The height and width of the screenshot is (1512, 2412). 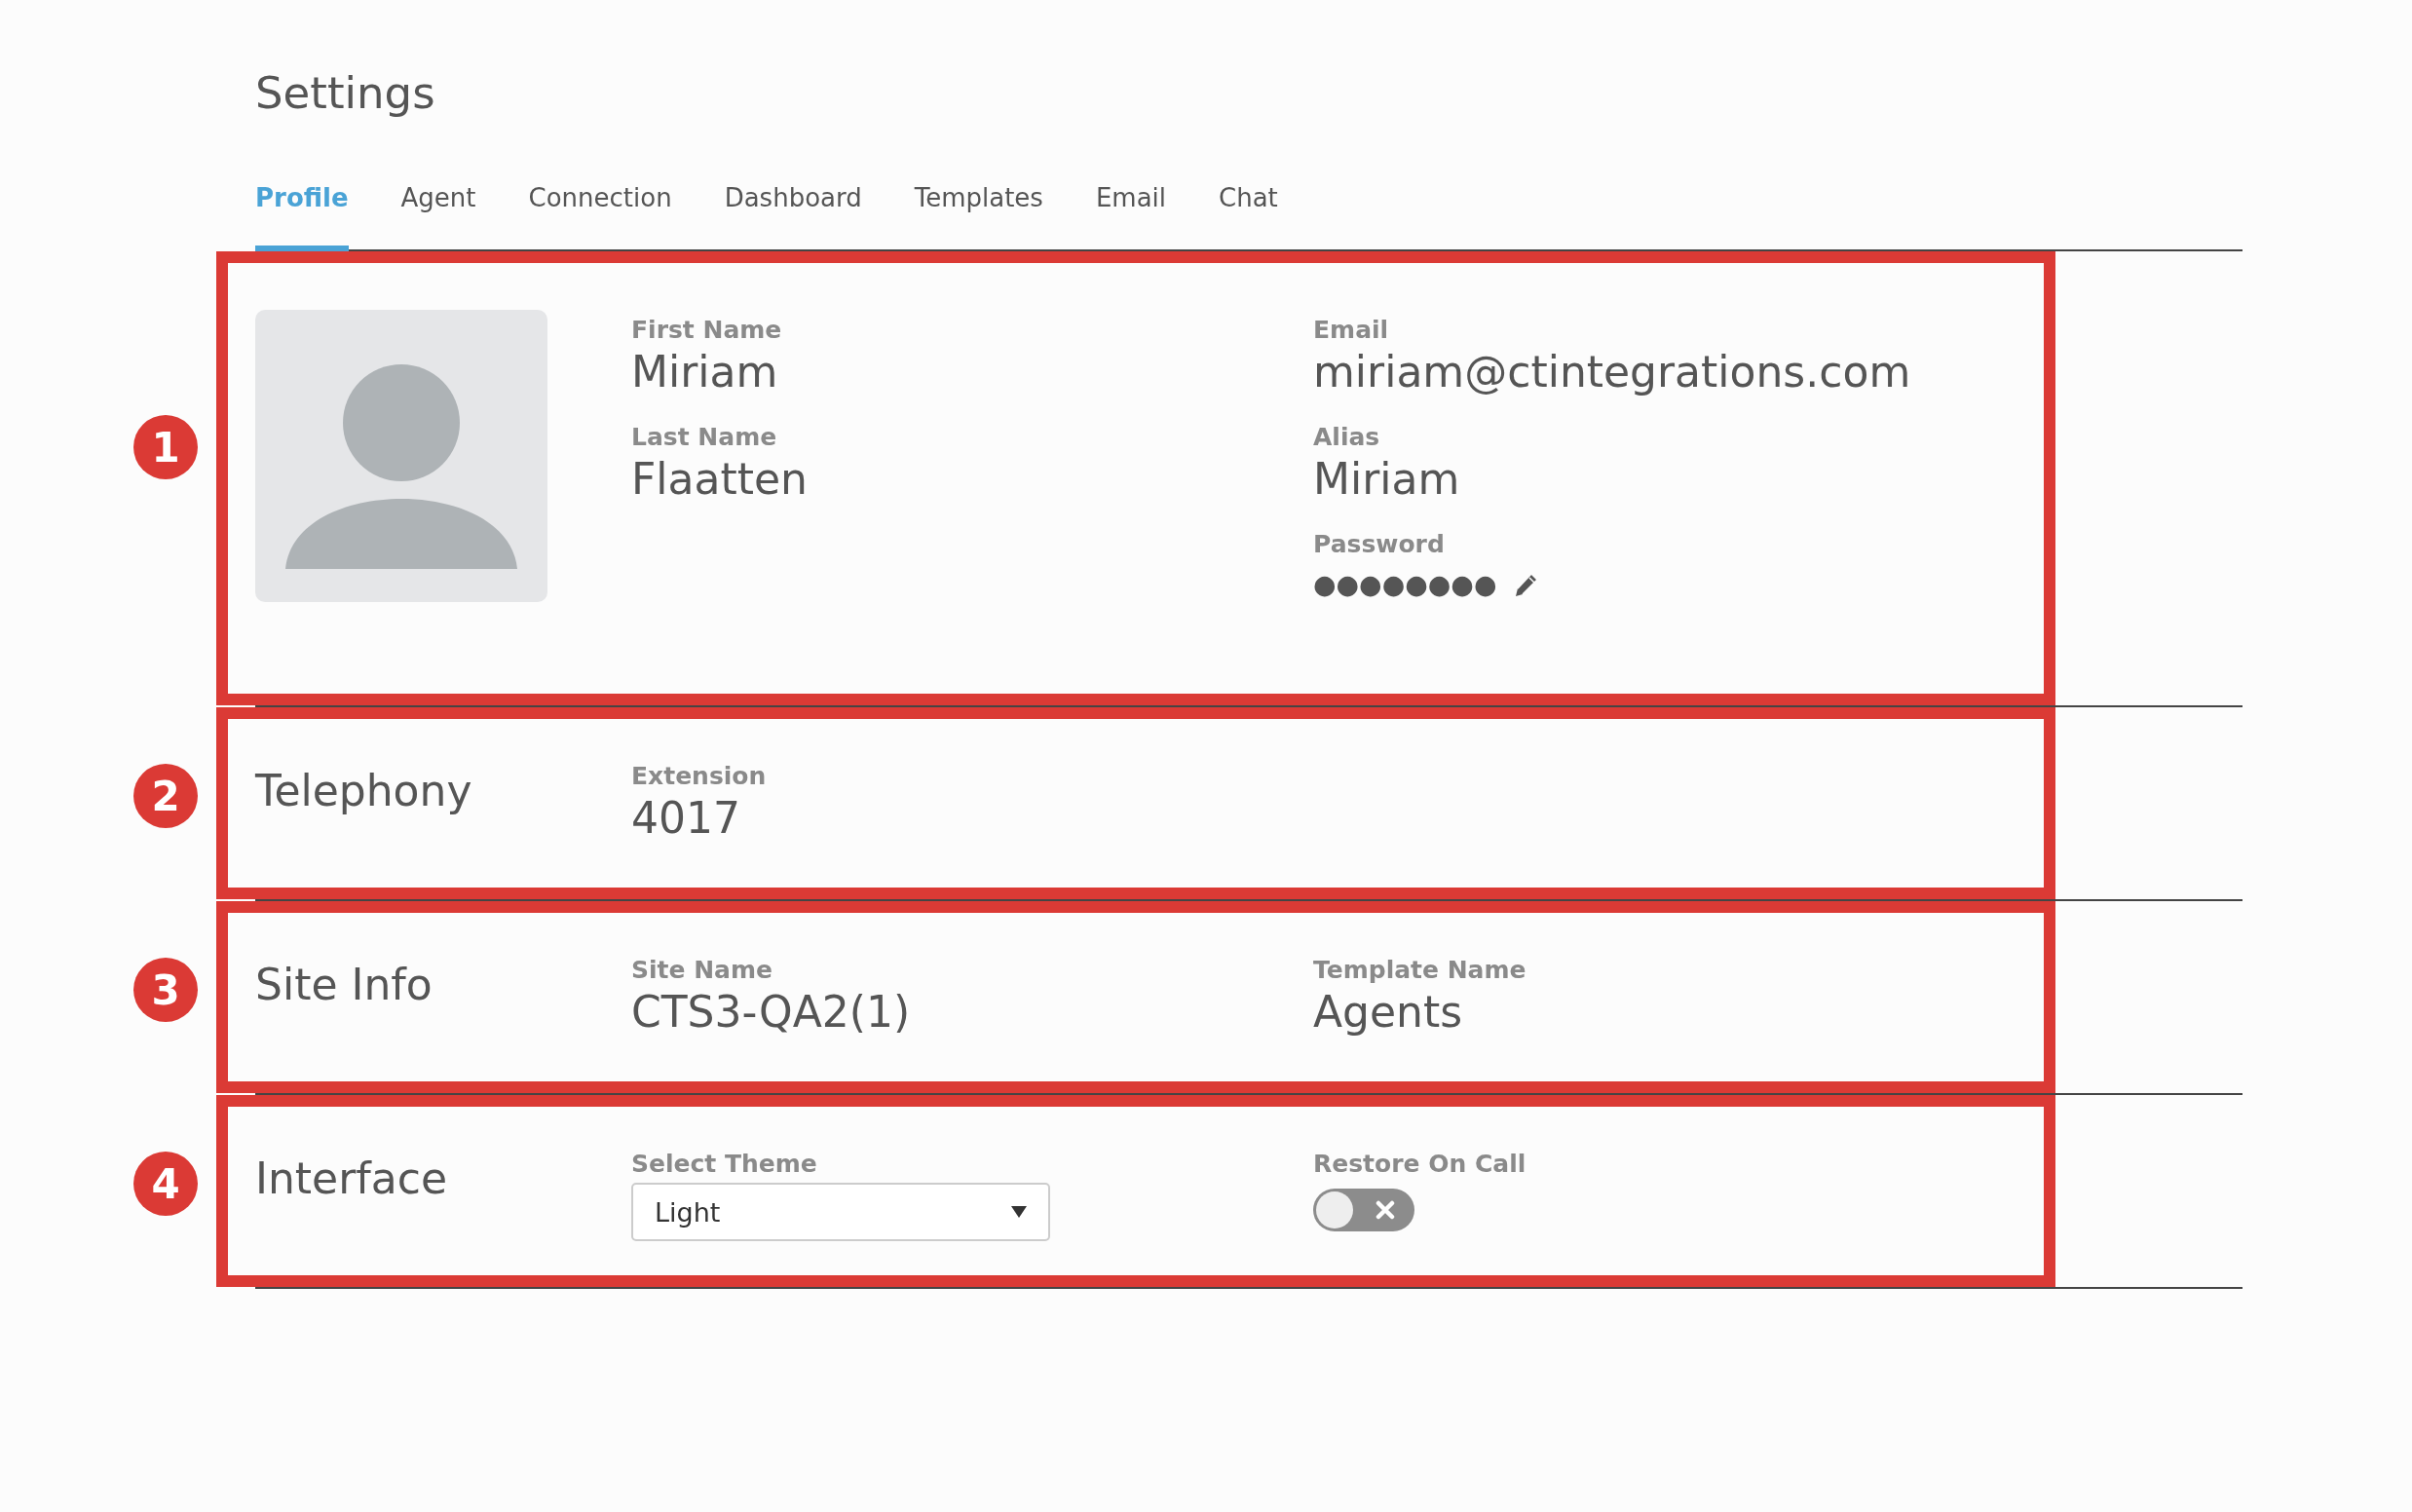 What do you see at coordinates (1405, 585) in the screenshot?
I see `password-dots: ●●●●●●●●` at bounding box center [1405, 585].